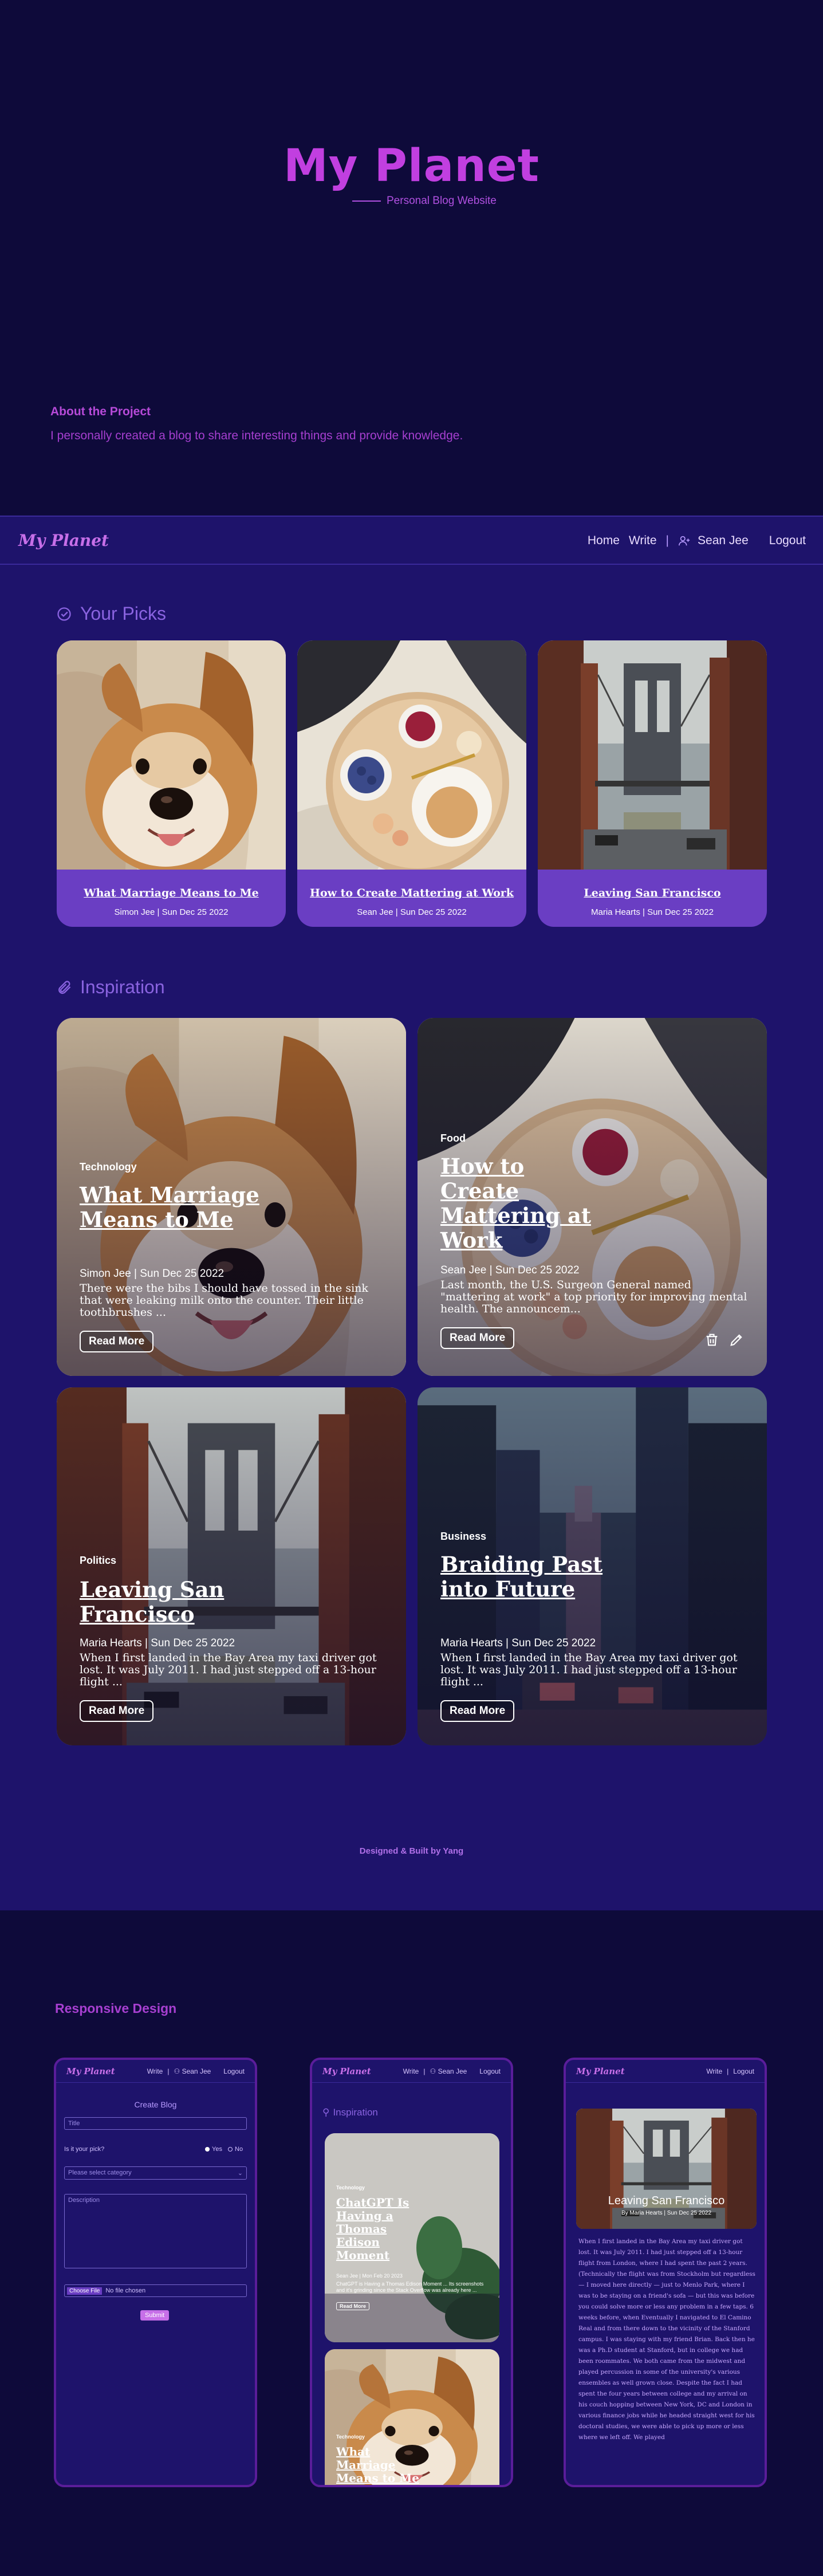  Describe the element at coordinates (123, 987) in the screenshot. I see `inspiration-title: Inspiration` at that location.